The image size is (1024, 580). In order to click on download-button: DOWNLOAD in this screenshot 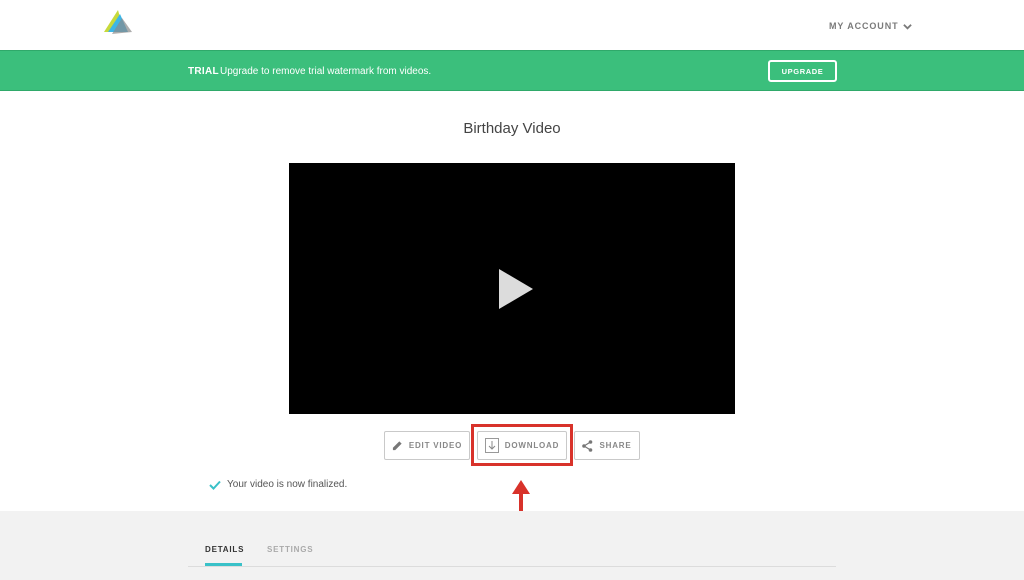, I will do `click(522, 445)`.